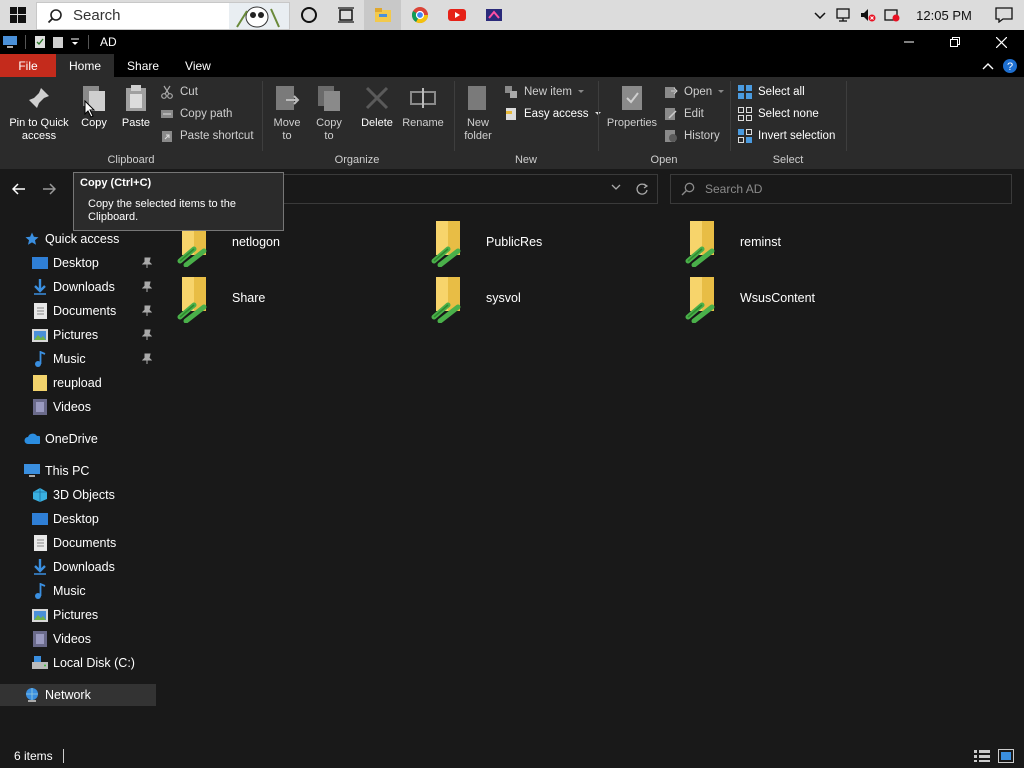  I want to click on new-folder-qa-icon, so click(58, 42).